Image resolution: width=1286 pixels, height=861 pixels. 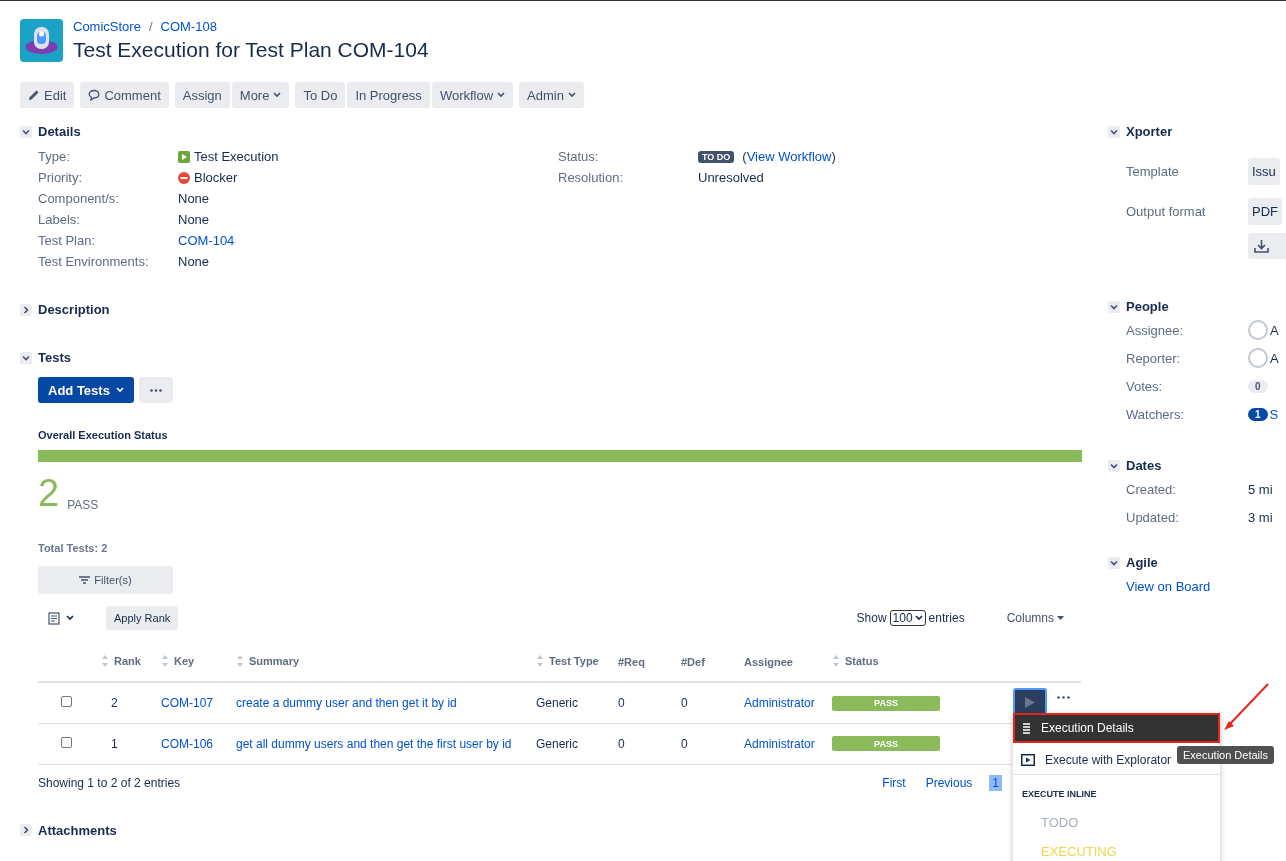 What do you see at coordinates (1264, 171) in the screenshot?
I see `select-field: Issu` at bounding box center [1264, 171].